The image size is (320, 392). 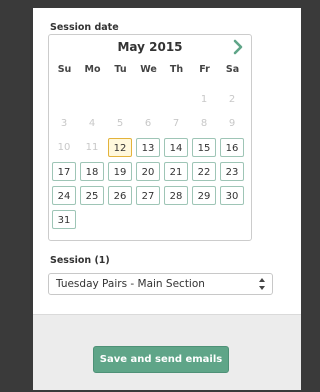 What do you see at coordinates (130, 284) in the screenshot?
I see `session-select-value: Tuesday Pairs - Main Section` at bounding box center [130, 284].